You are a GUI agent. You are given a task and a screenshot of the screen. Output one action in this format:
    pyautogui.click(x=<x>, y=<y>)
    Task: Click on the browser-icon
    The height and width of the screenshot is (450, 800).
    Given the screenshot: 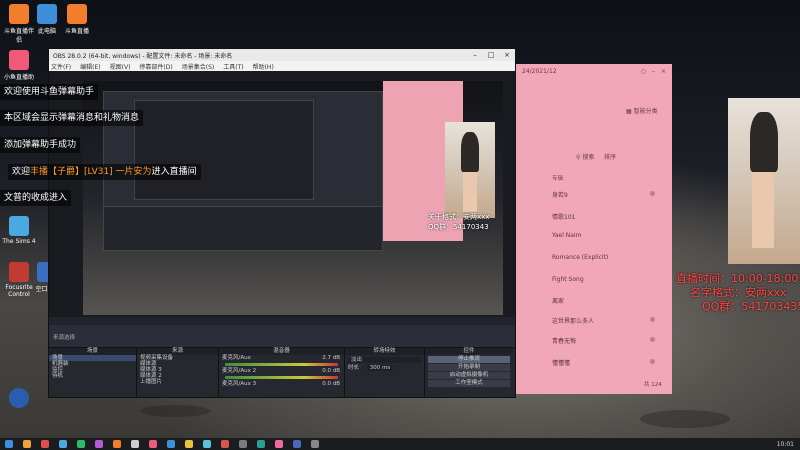 What is the action you would take?
    pyautogui.click(x=63, y=444)
    